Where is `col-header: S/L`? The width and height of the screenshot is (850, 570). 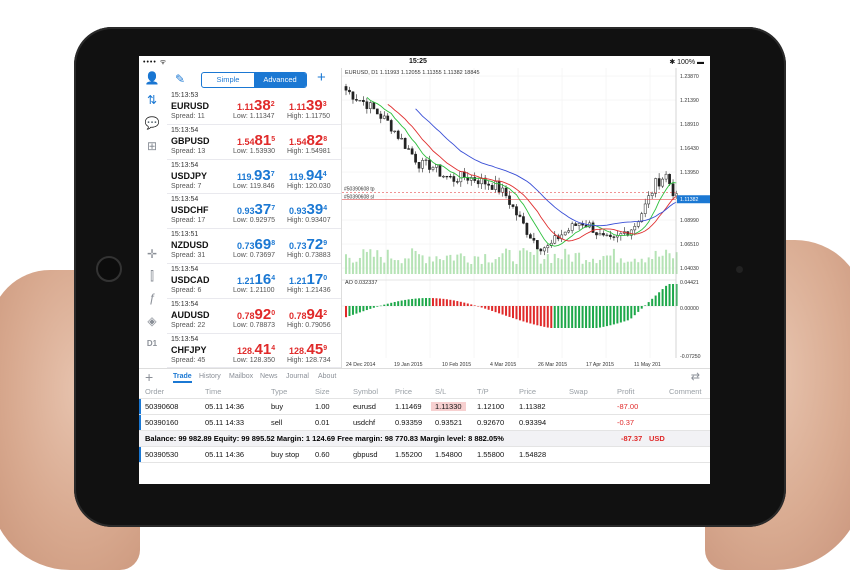 col-header: S/L is located at coordinates (440, 391).